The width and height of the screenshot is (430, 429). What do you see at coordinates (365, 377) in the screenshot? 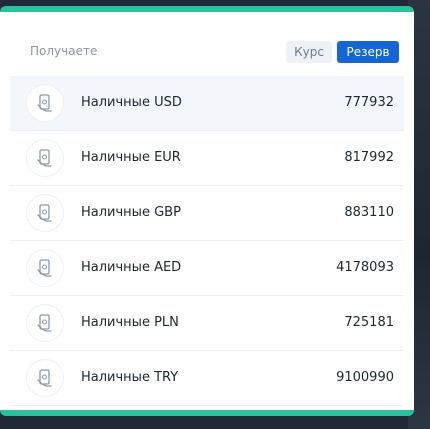
I see `item-reserve: 9100990` at bounding box center [365, 377].